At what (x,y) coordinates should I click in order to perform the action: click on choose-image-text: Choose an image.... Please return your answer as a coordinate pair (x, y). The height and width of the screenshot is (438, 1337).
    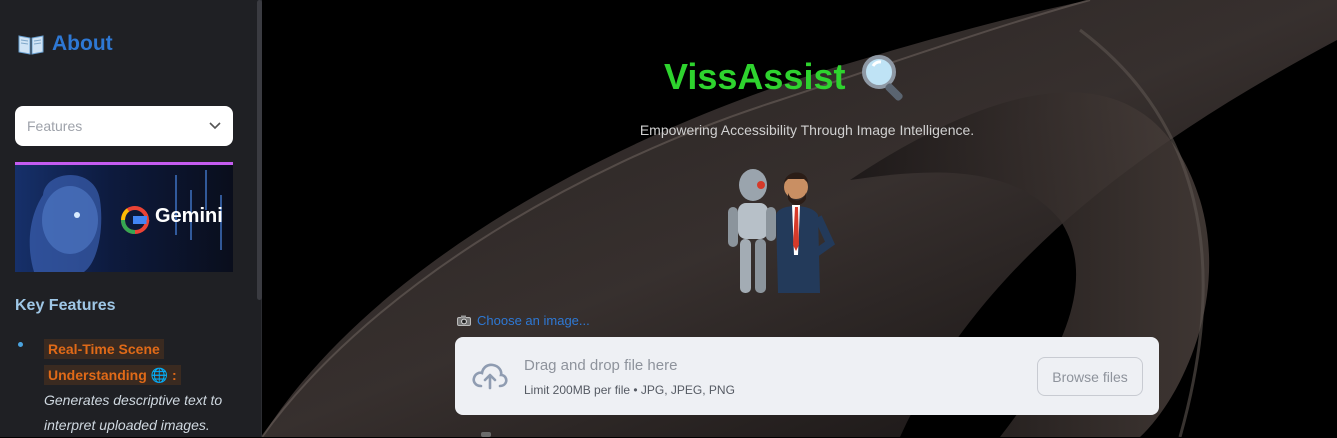
    Looking at the image, I should click on (533, 320).